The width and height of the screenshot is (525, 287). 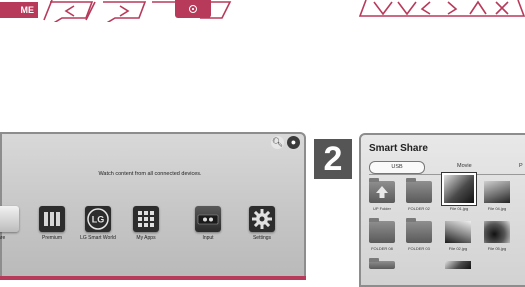 I want to click on remote-keys-strip: ME, so click(x=262, y=11).